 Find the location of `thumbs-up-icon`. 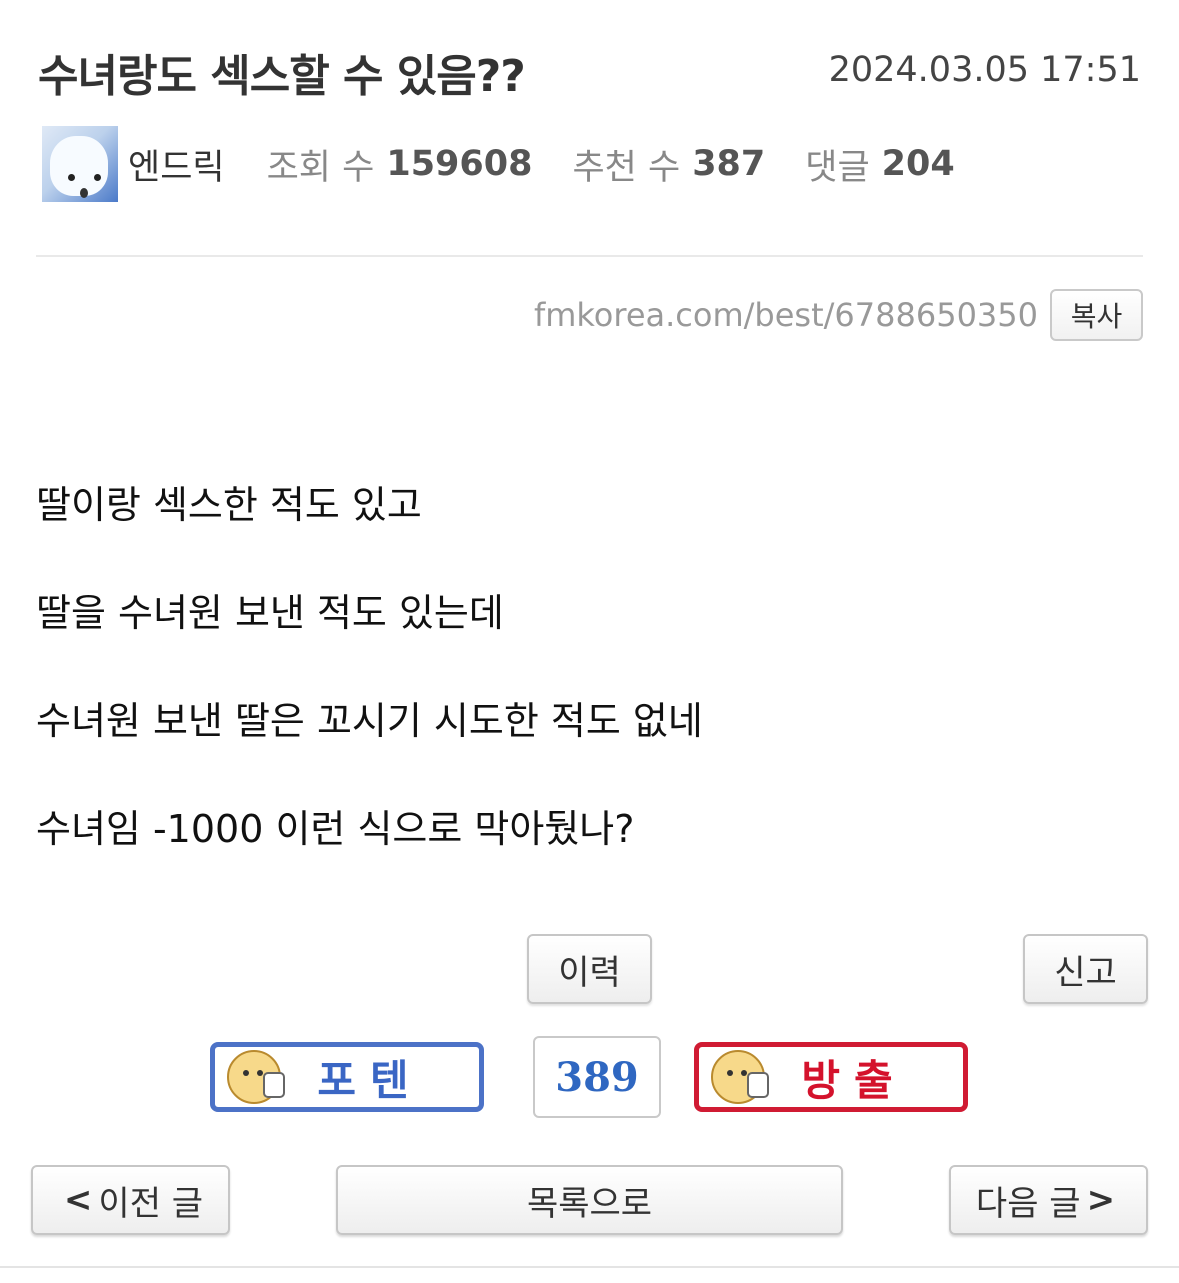

thumbs-up-icon is located at coordinates (256, 1077).